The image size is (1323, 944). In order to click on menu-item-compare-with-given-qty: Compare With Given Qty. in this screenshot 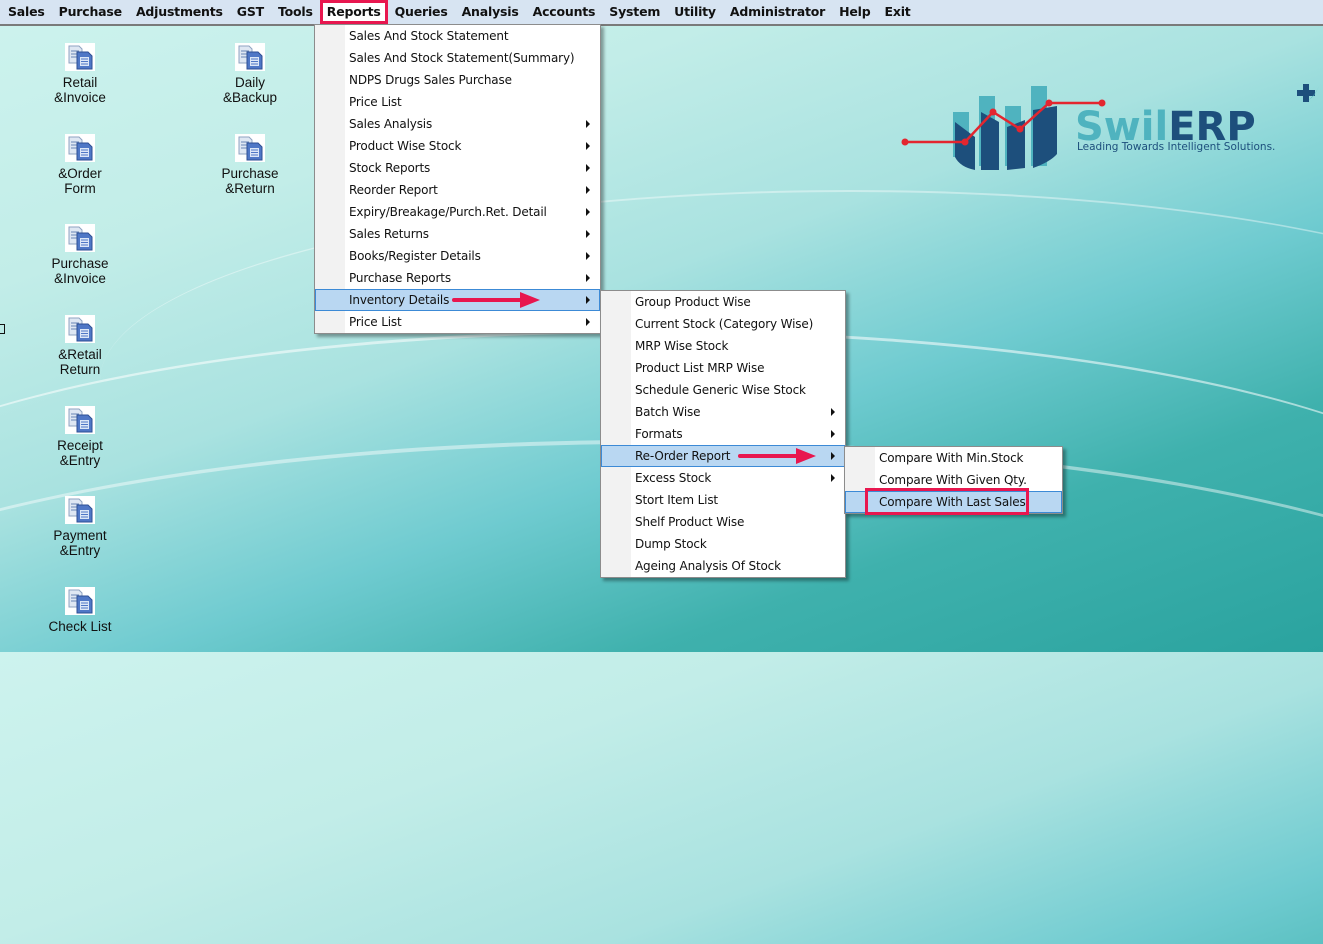, I will do `click(953, 480)`.